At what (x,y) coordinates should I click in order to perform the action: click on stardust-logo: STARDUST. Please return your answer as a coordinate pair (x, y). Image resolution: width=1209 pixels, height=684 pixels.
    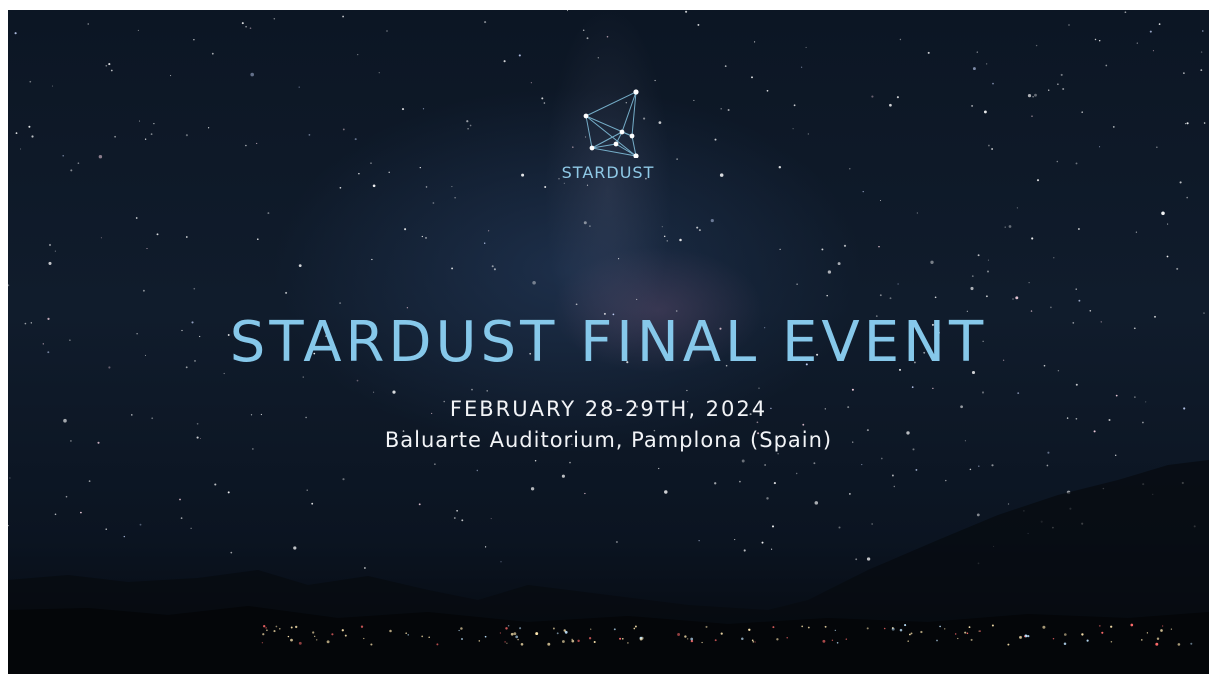
    Looking at the image, I should click on (608, 138).